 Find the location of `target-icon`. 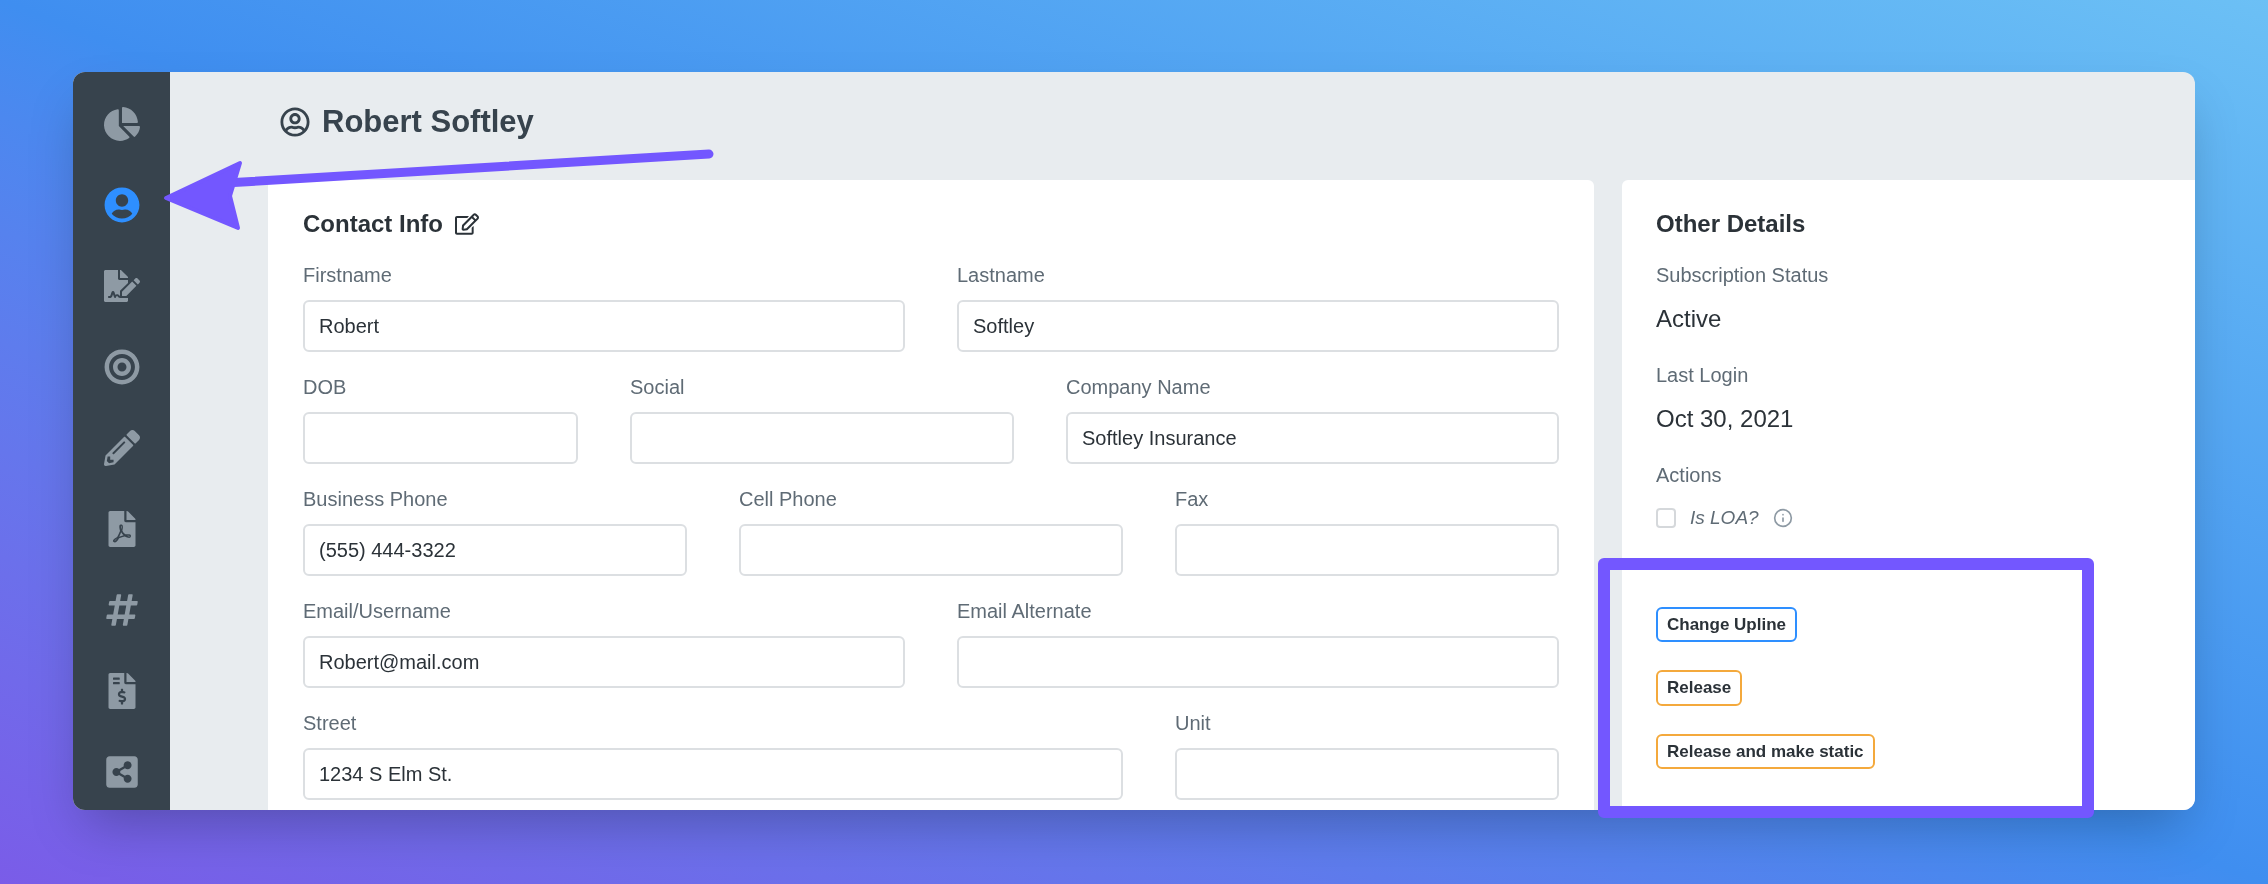

target-icon is located at coordinates (121, 367).